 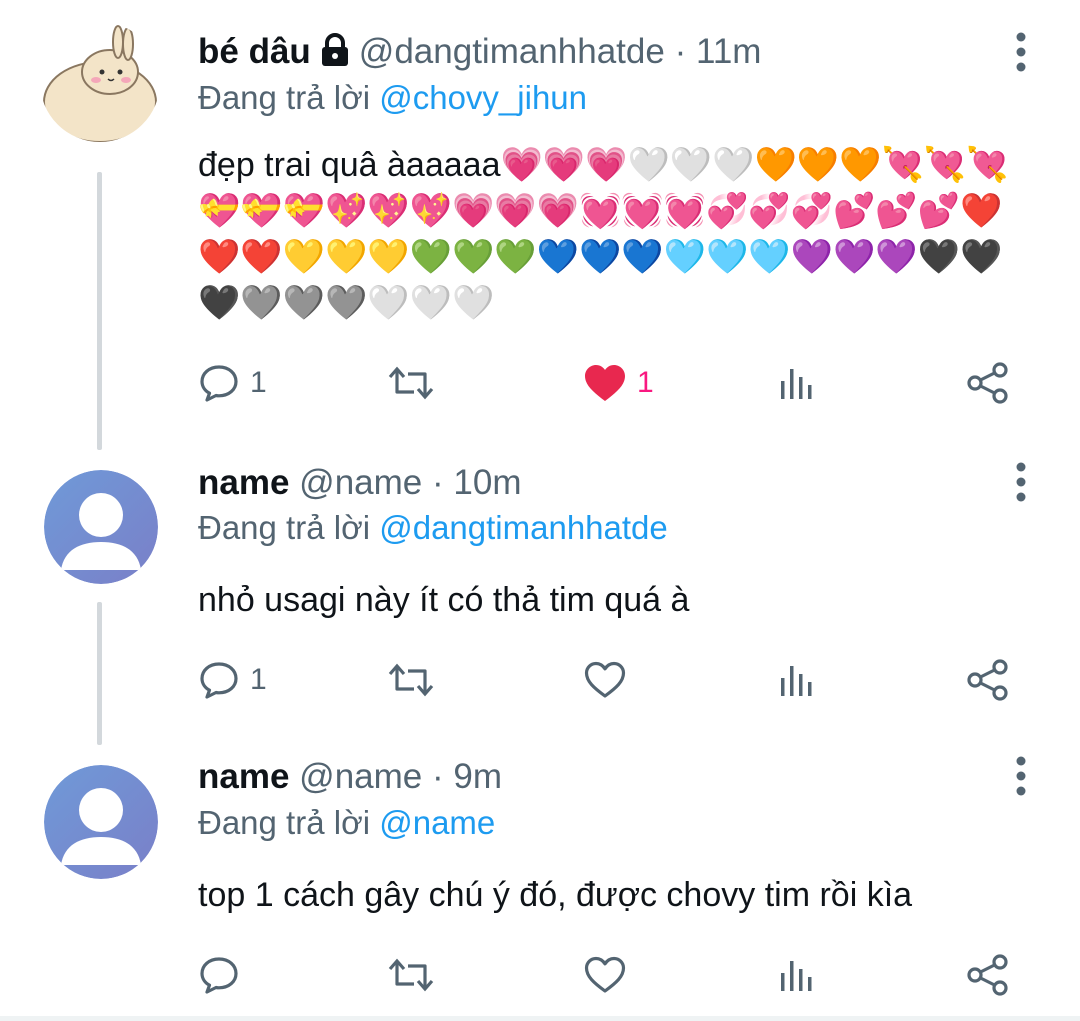 What do you see at coordinates (645, 382) in the screenshot?
I see `like-count: 1` at bounding box center [645, 382].